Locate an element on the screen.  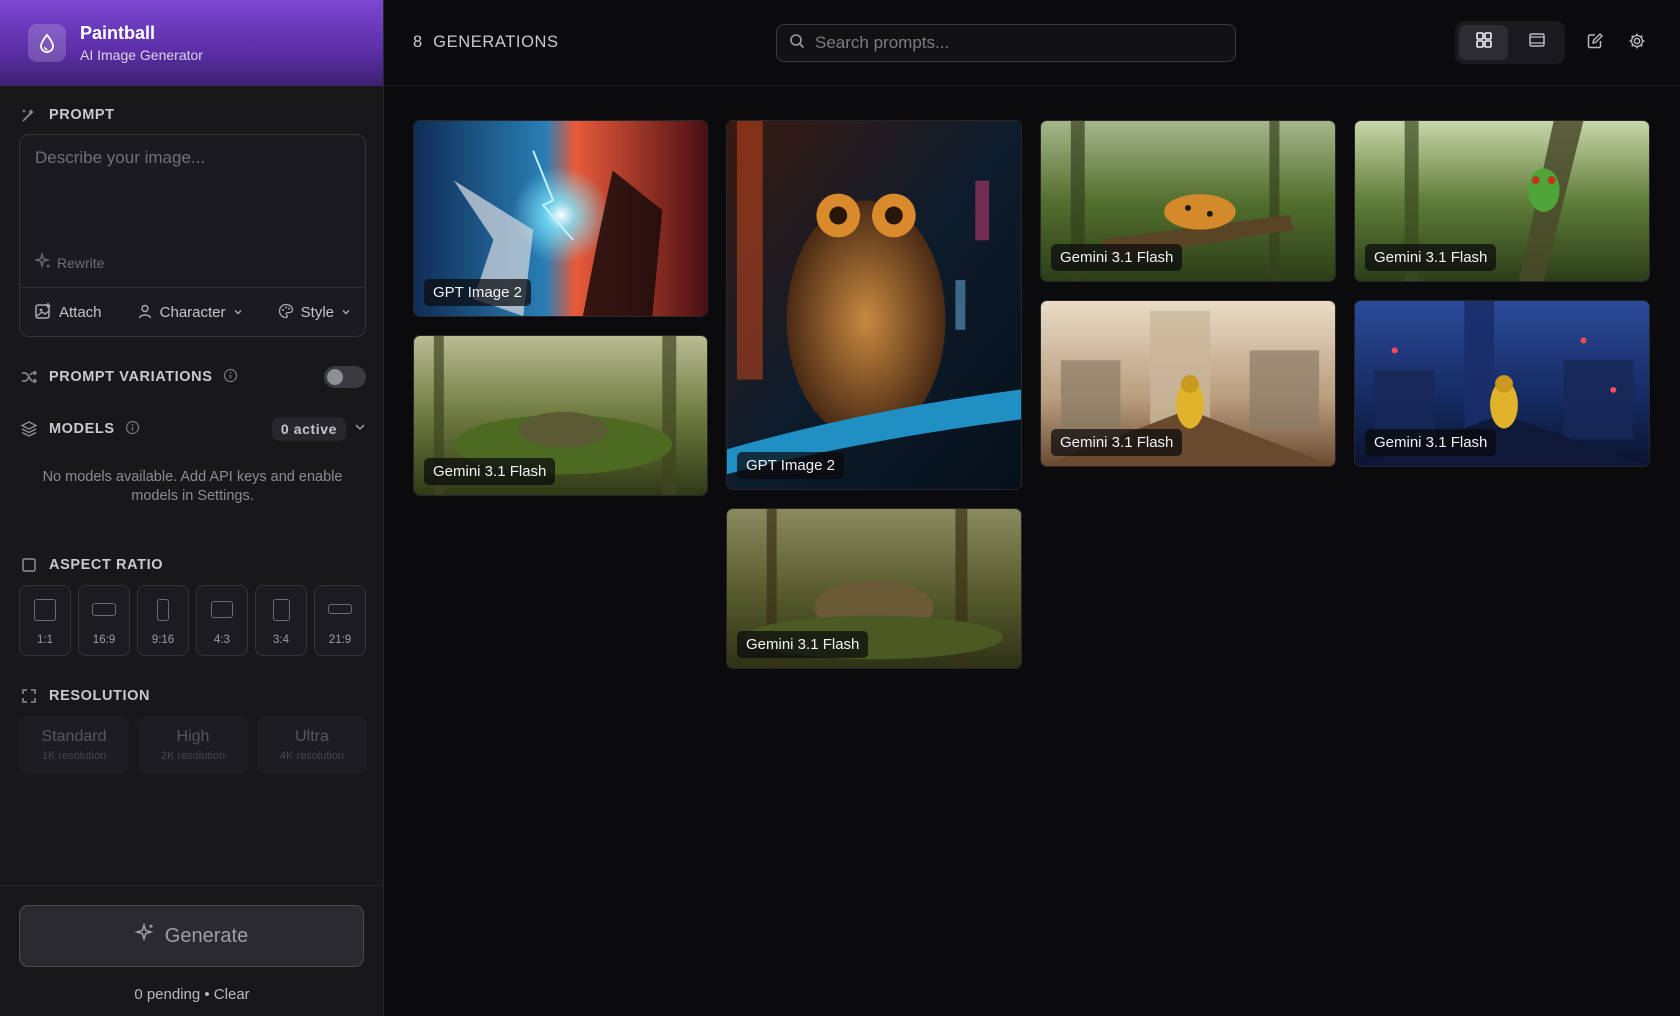
brand-subtitle: AI Image Generator is located at coordinates (141, 55).